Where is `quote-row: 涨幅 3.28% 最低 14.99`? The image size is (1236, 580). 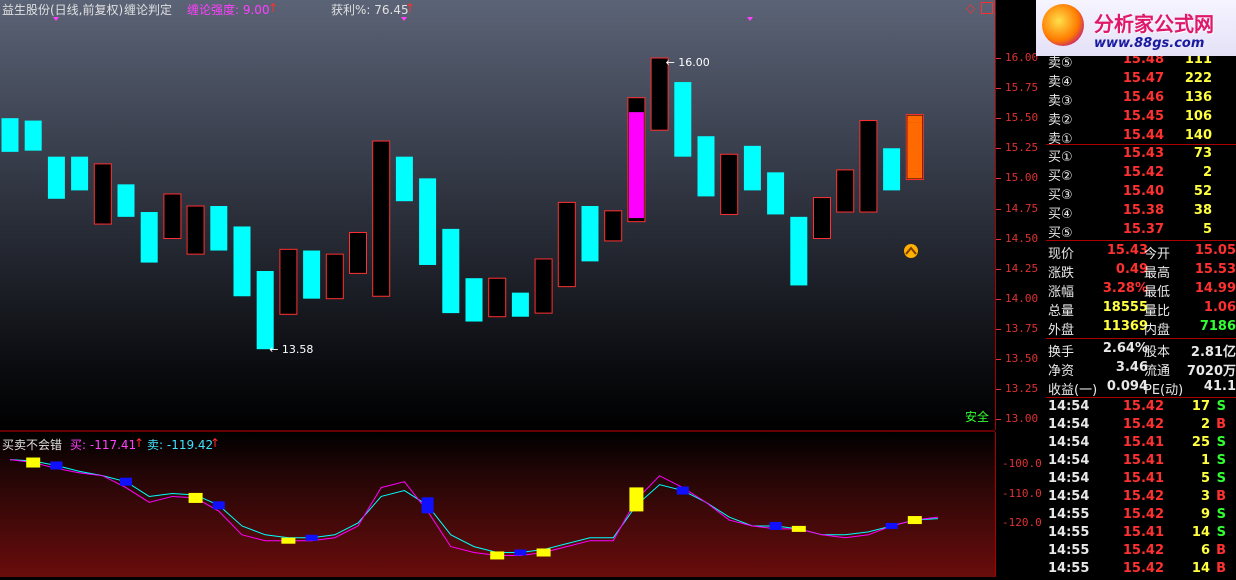 quote-row: 涨幅 3.28% 最低 14.99 is located at coordinates (1141, 290).